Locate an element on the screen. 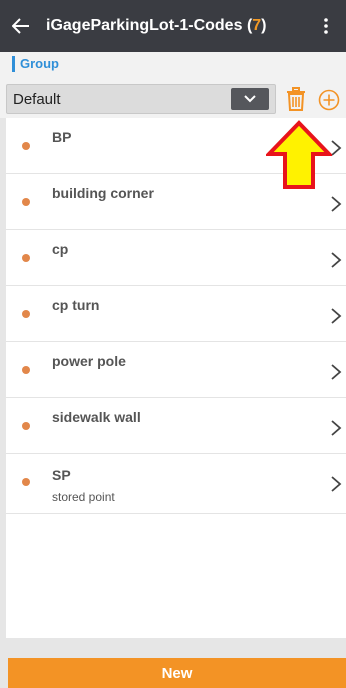 The image size is (346, 688). count-close: ) is located at coordinates (264, 25).